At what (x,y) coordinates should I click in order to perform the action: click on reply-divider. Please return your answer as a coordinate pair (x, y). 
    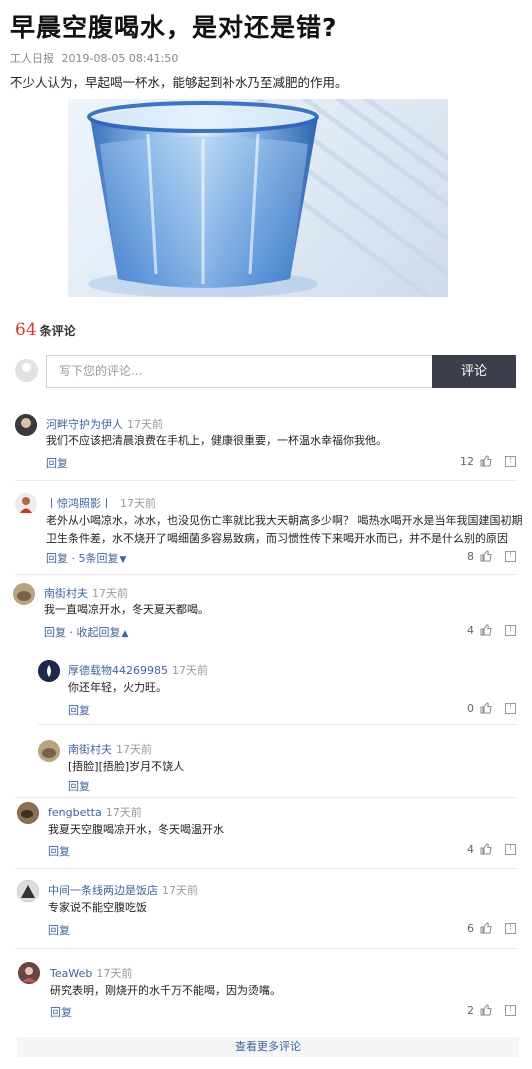
    Looking at the image, I should click on (277, 724).